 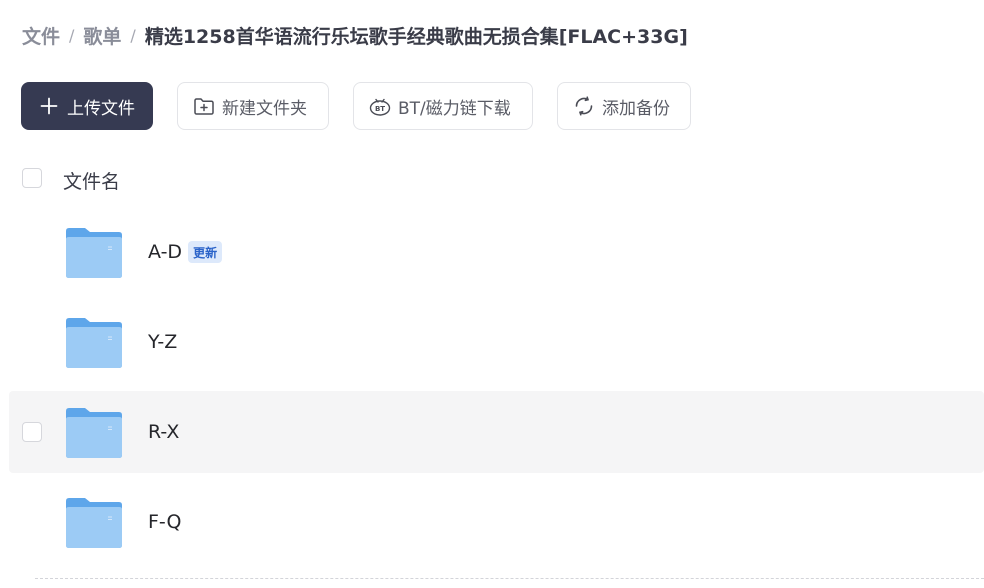 I want to click on bt-magnet-download-label: BT/磁力链下载, so click(x=454, y=108).